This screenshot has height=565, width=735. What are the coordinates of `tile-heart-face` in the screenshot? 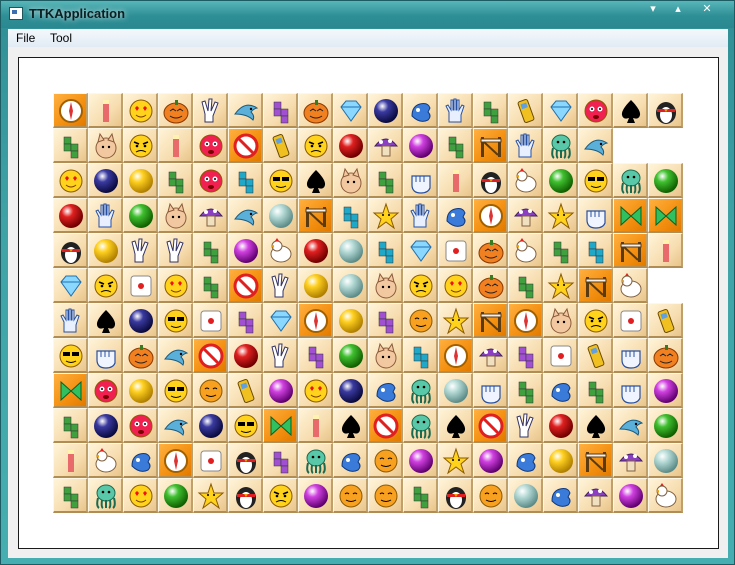 It's located at (70, 180).